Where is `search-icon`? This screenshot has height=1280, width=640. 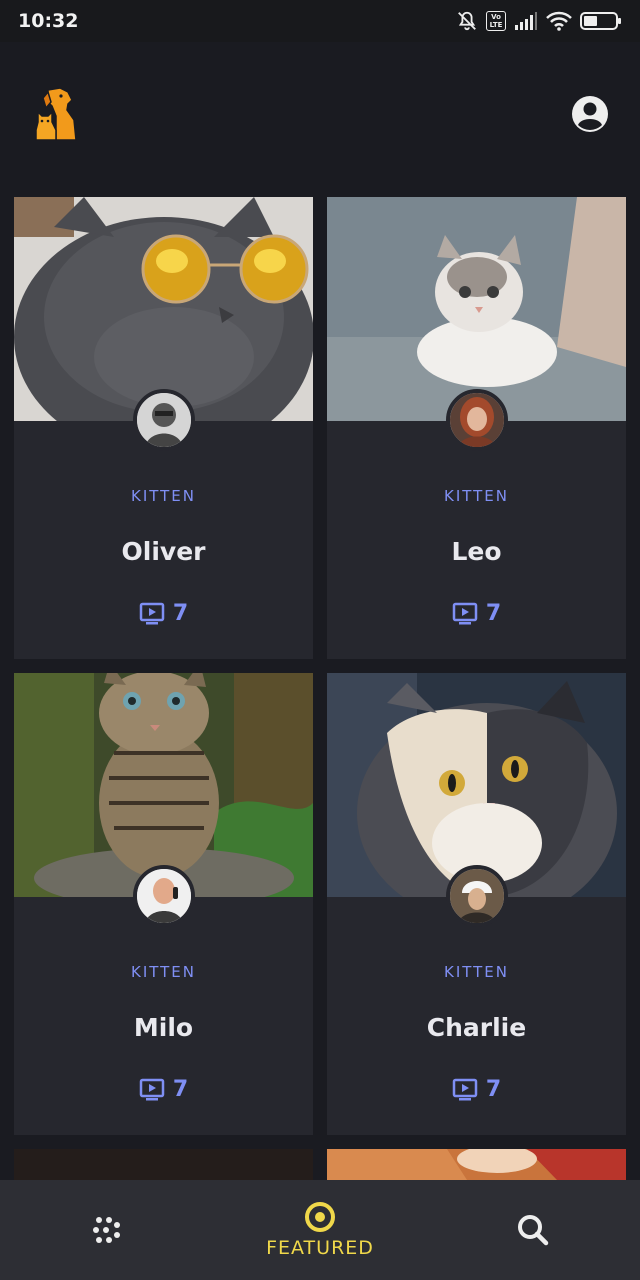
search-icon is located at coordinates (533, 1230).